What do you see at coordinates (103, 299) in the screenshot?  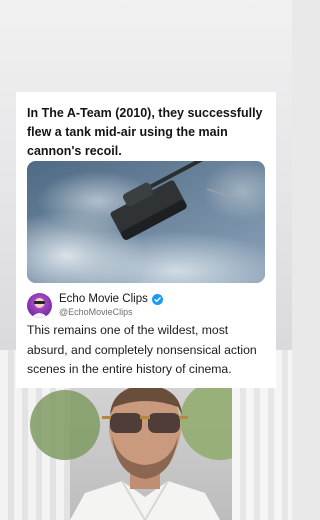 I see `author-name: Echo Movie Clips` at bounding box center [103, 299].